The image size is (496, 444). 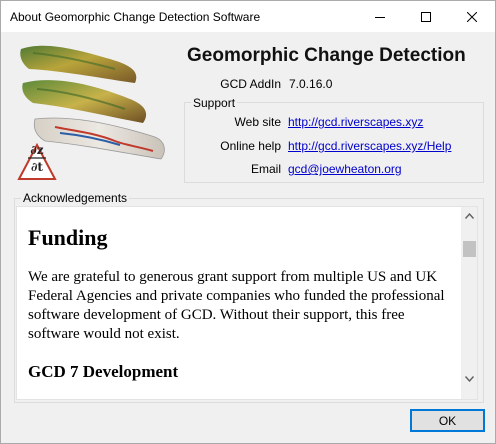 I want to click on close-icon, so click(x=472, y=16).